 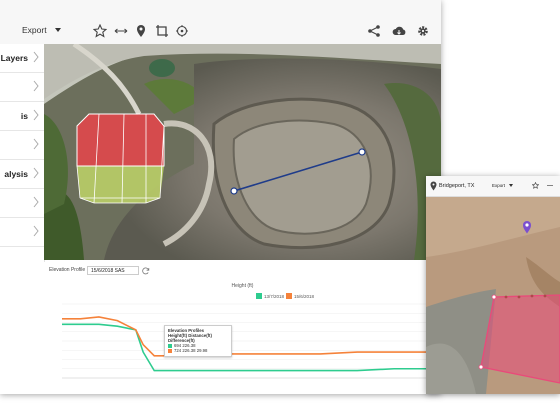 I want to click on target-icon, so click(x=182, y=31).